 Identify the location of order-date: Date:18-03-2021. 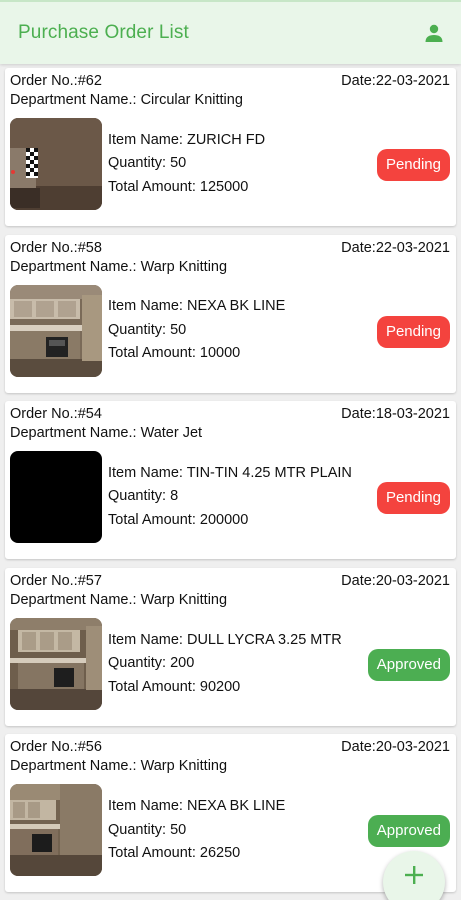
(395, 414).